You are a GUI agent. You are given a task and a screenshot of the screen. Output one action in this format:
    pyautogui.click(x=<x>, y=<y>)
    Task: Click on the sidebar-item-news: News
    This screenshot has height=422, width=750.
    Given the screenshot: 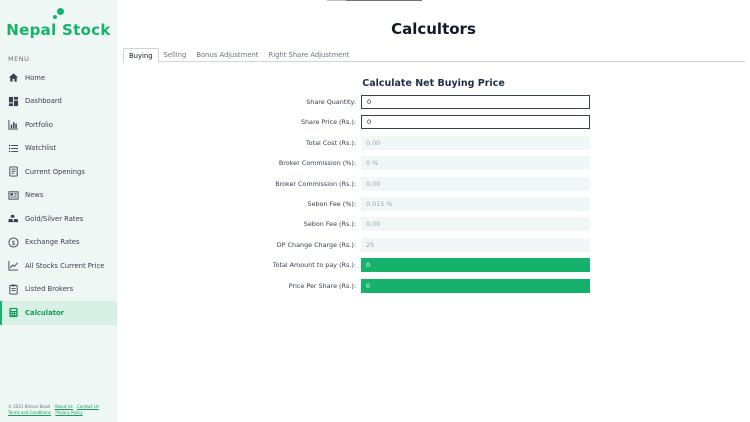 What is the action you would take?
    pyautogui.click(x=58, y=196)
    